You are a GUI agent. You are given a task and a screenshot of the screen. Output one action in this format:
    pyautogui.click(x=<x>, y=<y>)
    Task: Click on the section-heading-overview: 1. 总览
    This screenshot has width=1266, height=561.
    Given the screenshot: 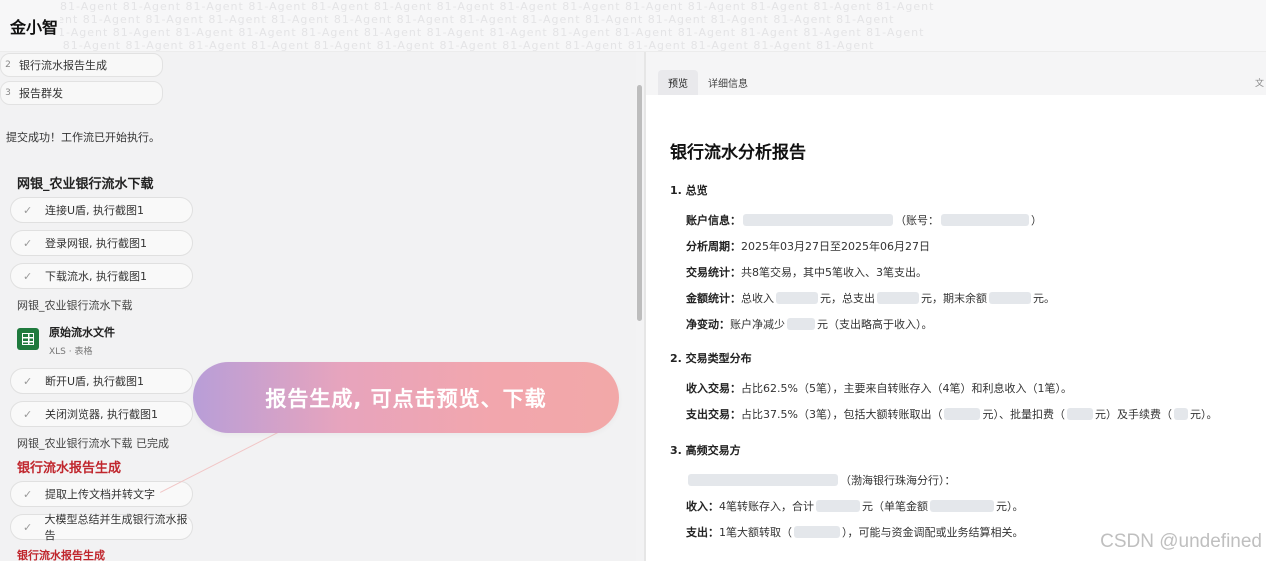 What is the action you would take?
    pyautogui.click(x=689, y=190)
    